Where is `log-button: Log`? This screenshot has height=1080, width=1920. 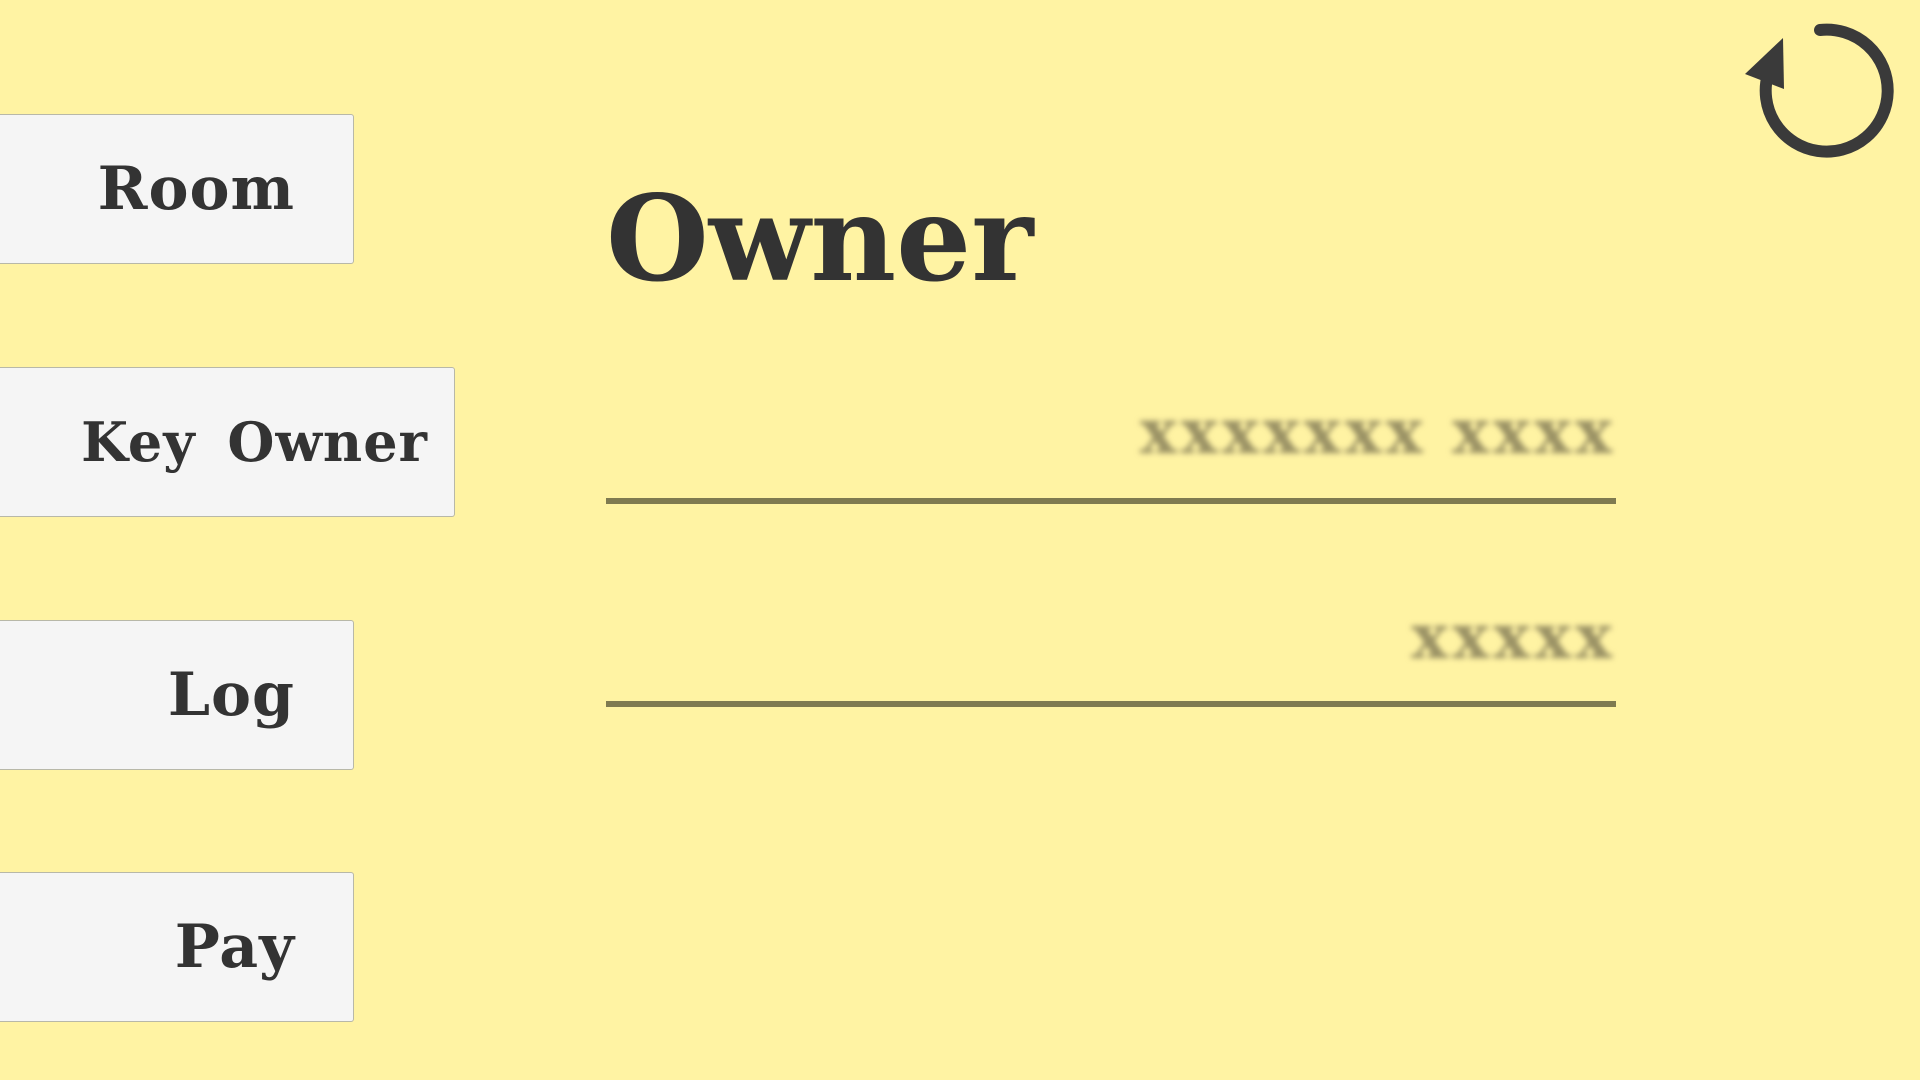 log-button: Log is located at coordinates (177, 695).